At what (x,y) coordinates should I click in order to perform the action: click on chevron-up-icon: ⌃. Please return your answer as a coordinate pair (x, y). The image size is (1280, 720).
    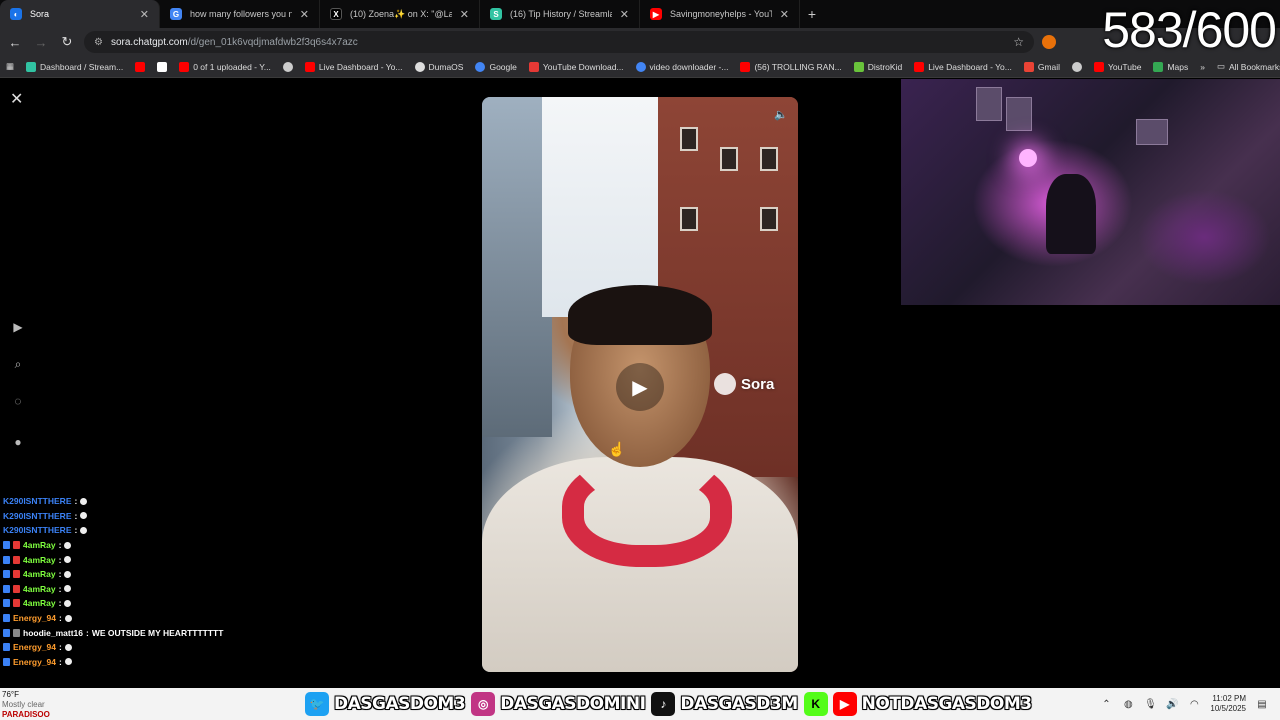
    Looking at the image, I should click on (1106, 704).